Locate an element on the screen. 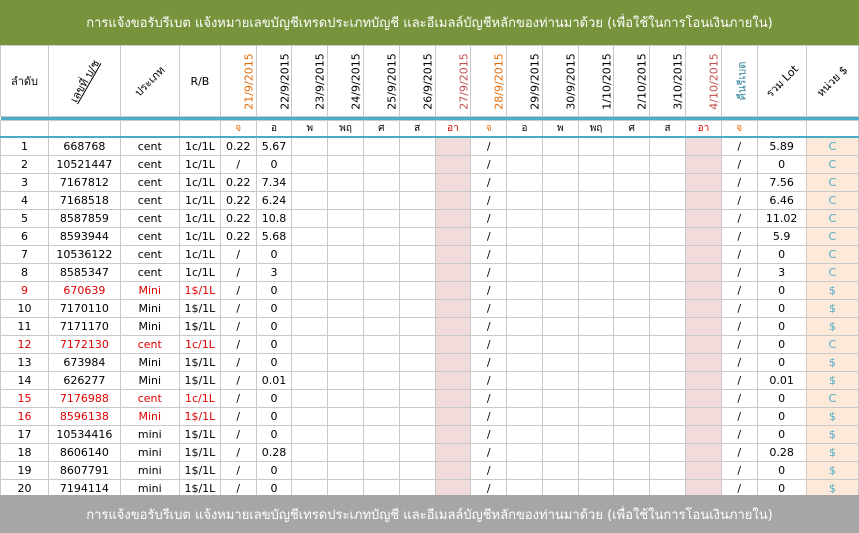 This screenshot has width=859, height=533. weekday-cell-9: อ is located at coordinates (524, 129).